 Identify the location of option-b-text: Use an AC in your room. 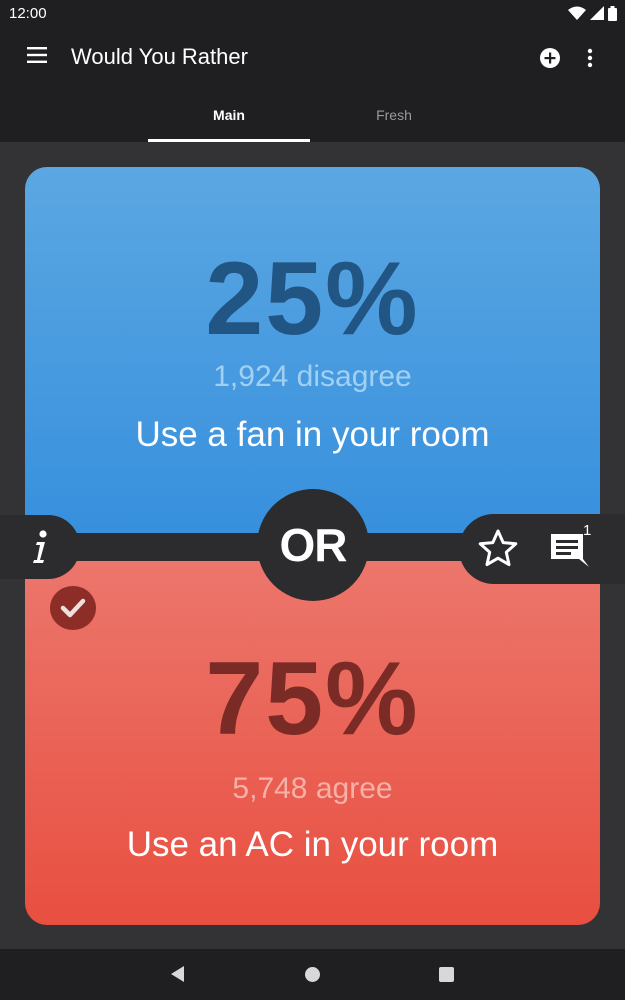
(312, 844).